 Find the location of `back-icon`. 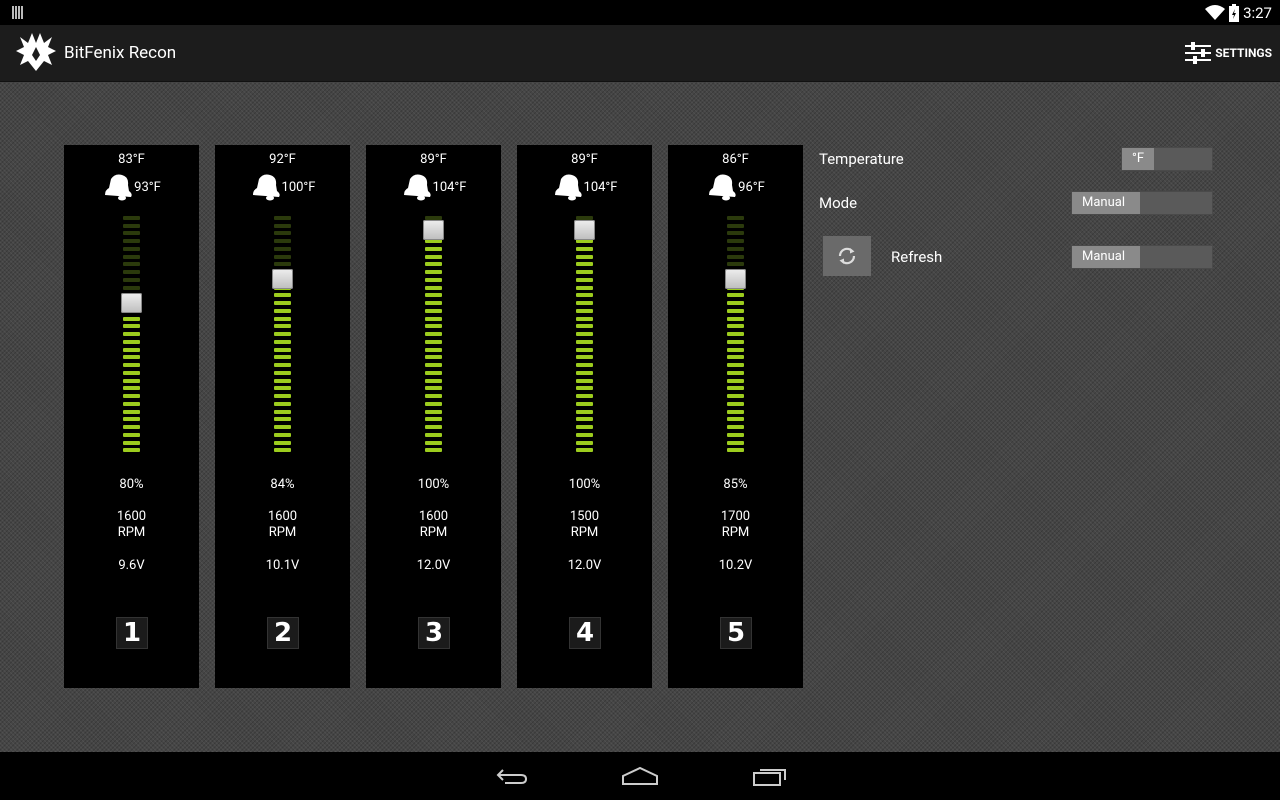

back-icon is located at coordinates (512, 776).